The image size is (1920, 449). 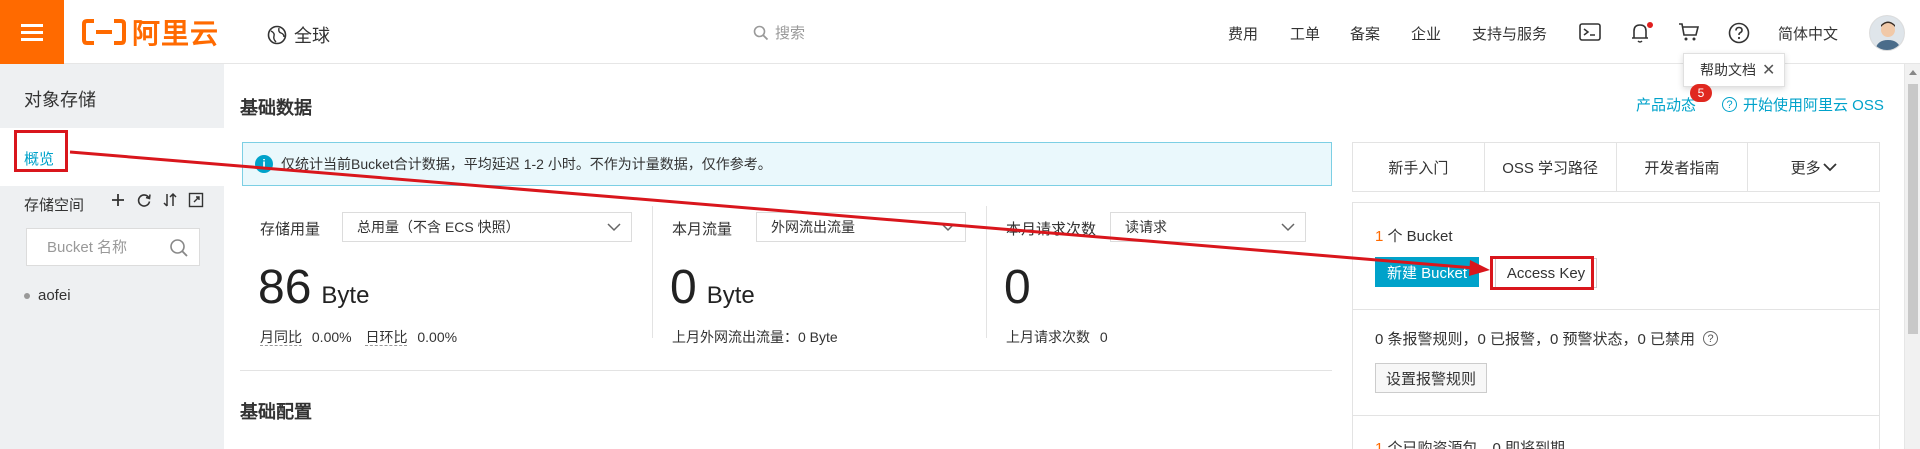 I want to click on product-news-link: 产品动态, so click(x=1666, y=104).